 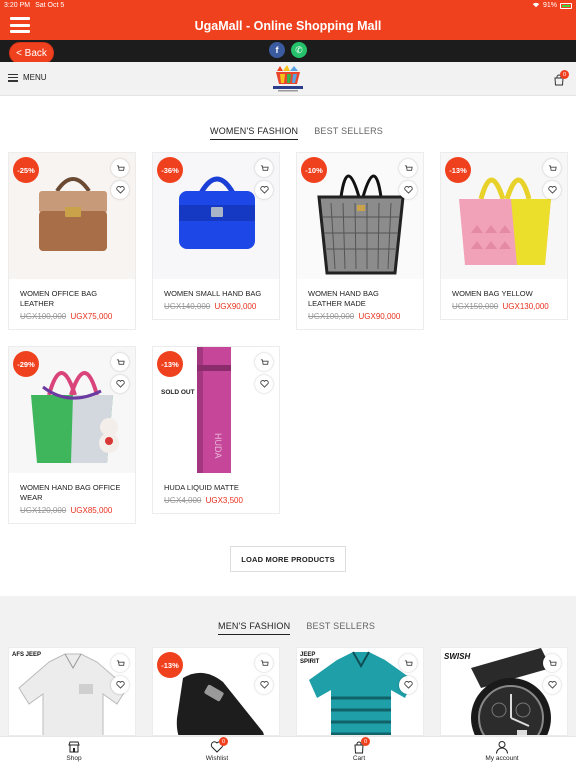 What do you see at coordinates (365, 741) in the screenshot?
I see `cart-count: 0` at bounding box center [365, 741].